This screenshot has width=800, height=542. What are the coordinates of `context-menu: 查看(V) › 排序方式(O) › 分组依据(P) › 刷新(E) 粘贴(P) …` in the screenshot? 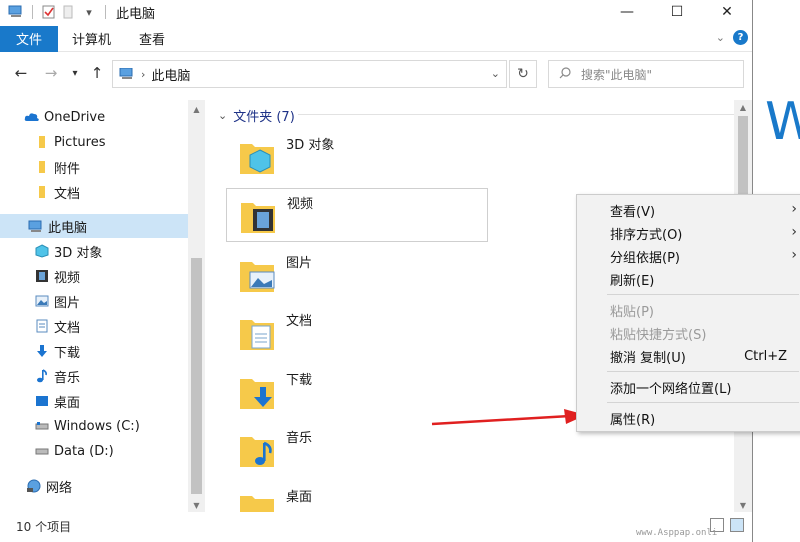 It's located at (688, 313).